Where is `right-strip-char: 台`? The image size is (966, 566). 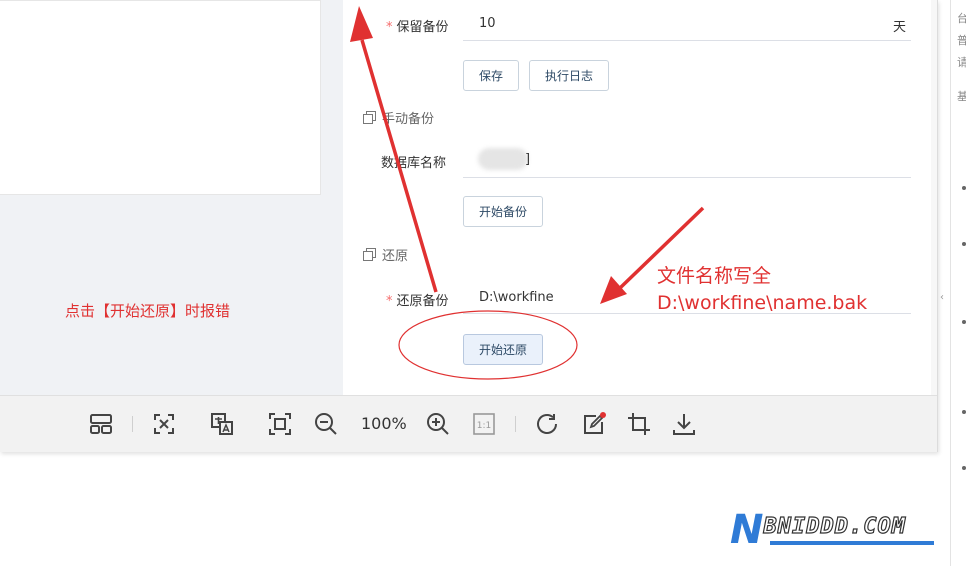 right-strip-char: 台 is located at coordinates (961, 18).